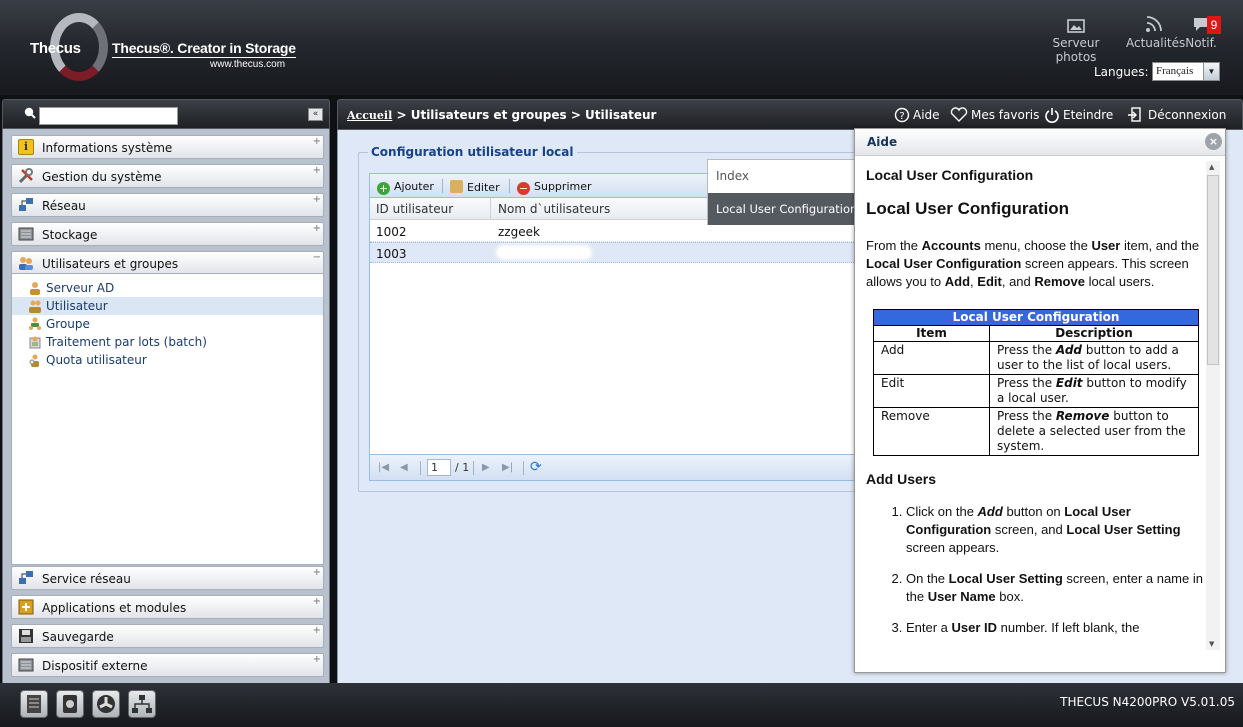  I want to click on edit-icon, so click(456, 186).